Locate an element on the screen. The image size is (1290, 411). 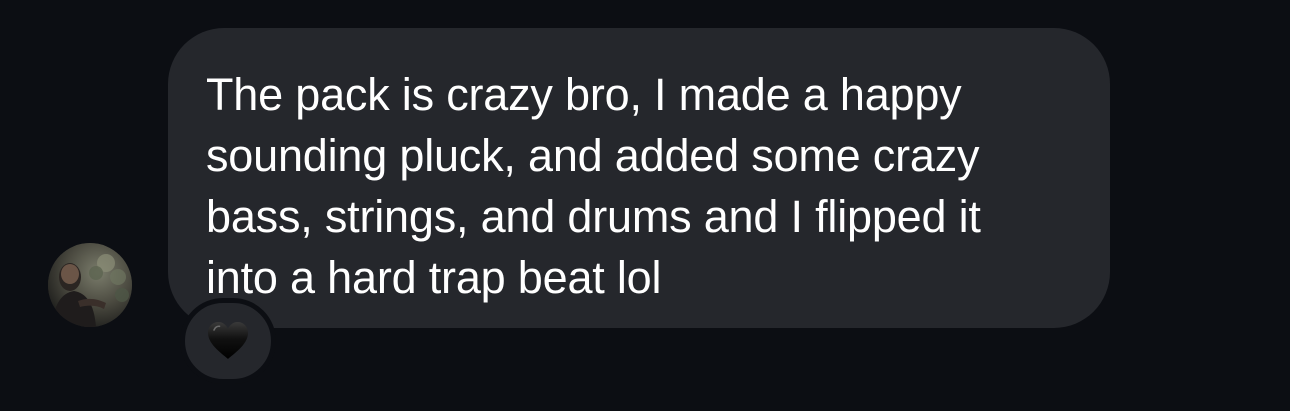
black-heart-icon is located at coordinates (228, 340).